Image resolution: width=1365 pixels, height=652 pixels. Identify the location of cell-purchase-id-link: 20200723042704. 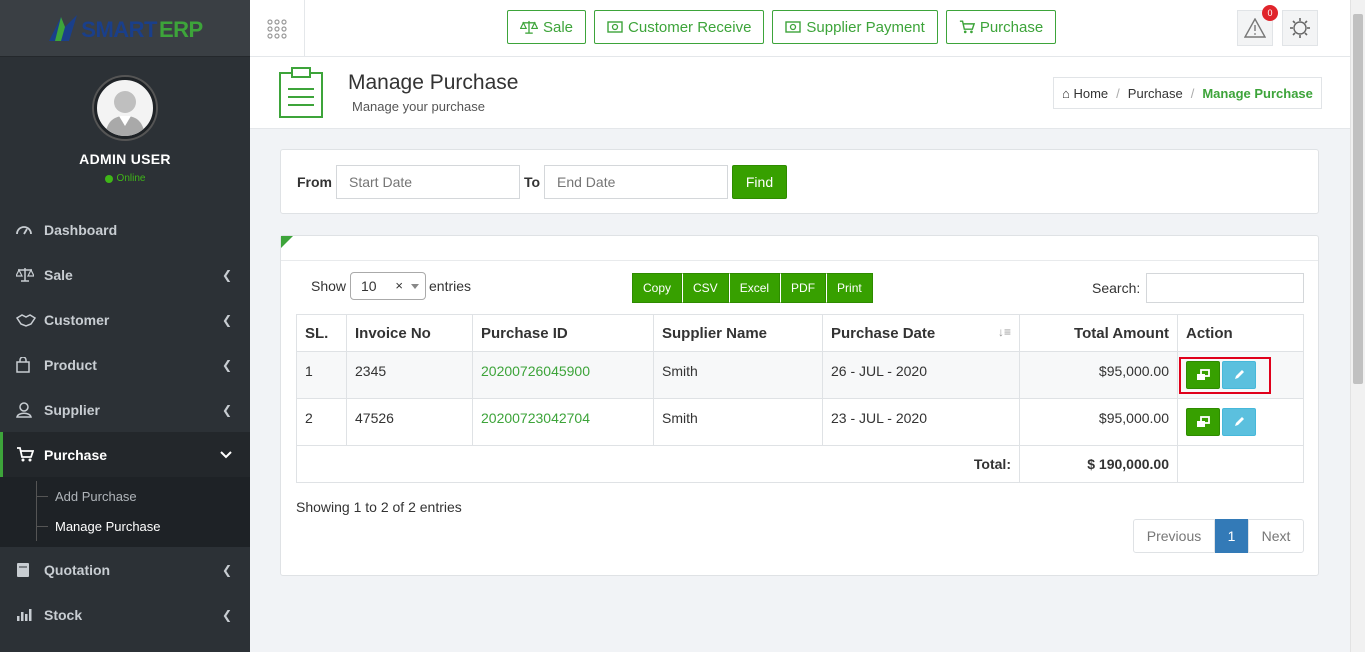
(563, 422).